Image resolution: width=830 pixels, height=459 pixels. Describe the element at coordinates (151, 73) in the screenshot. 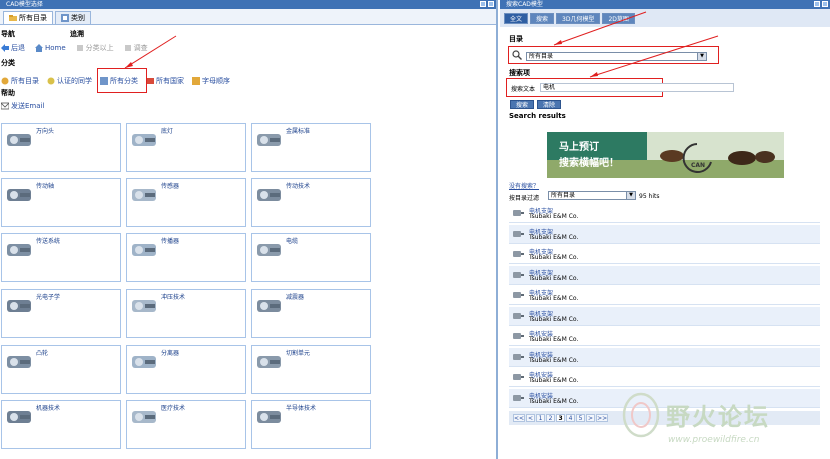

I see `category-section: 分类 所有目录 认证的同学 所有分类 所有国家 字母顺序` at that location.